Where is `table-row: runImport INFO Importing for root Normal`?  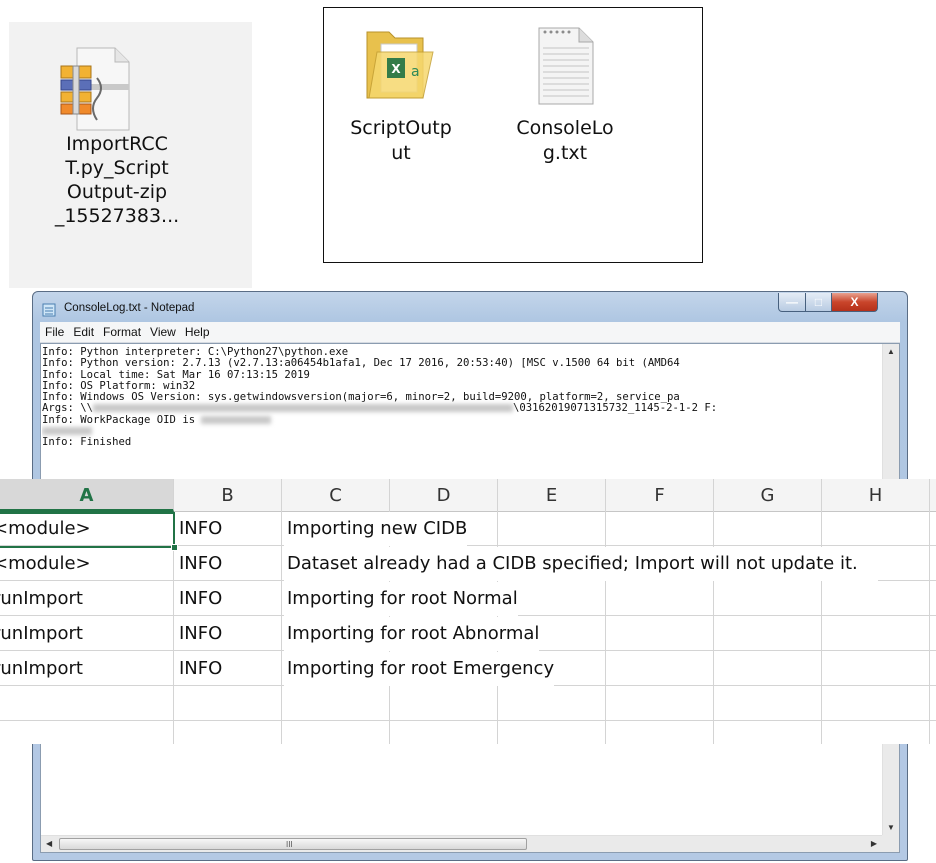
table-row: runImport INFO Importing for root Normal is located at coordinates (468, 599).